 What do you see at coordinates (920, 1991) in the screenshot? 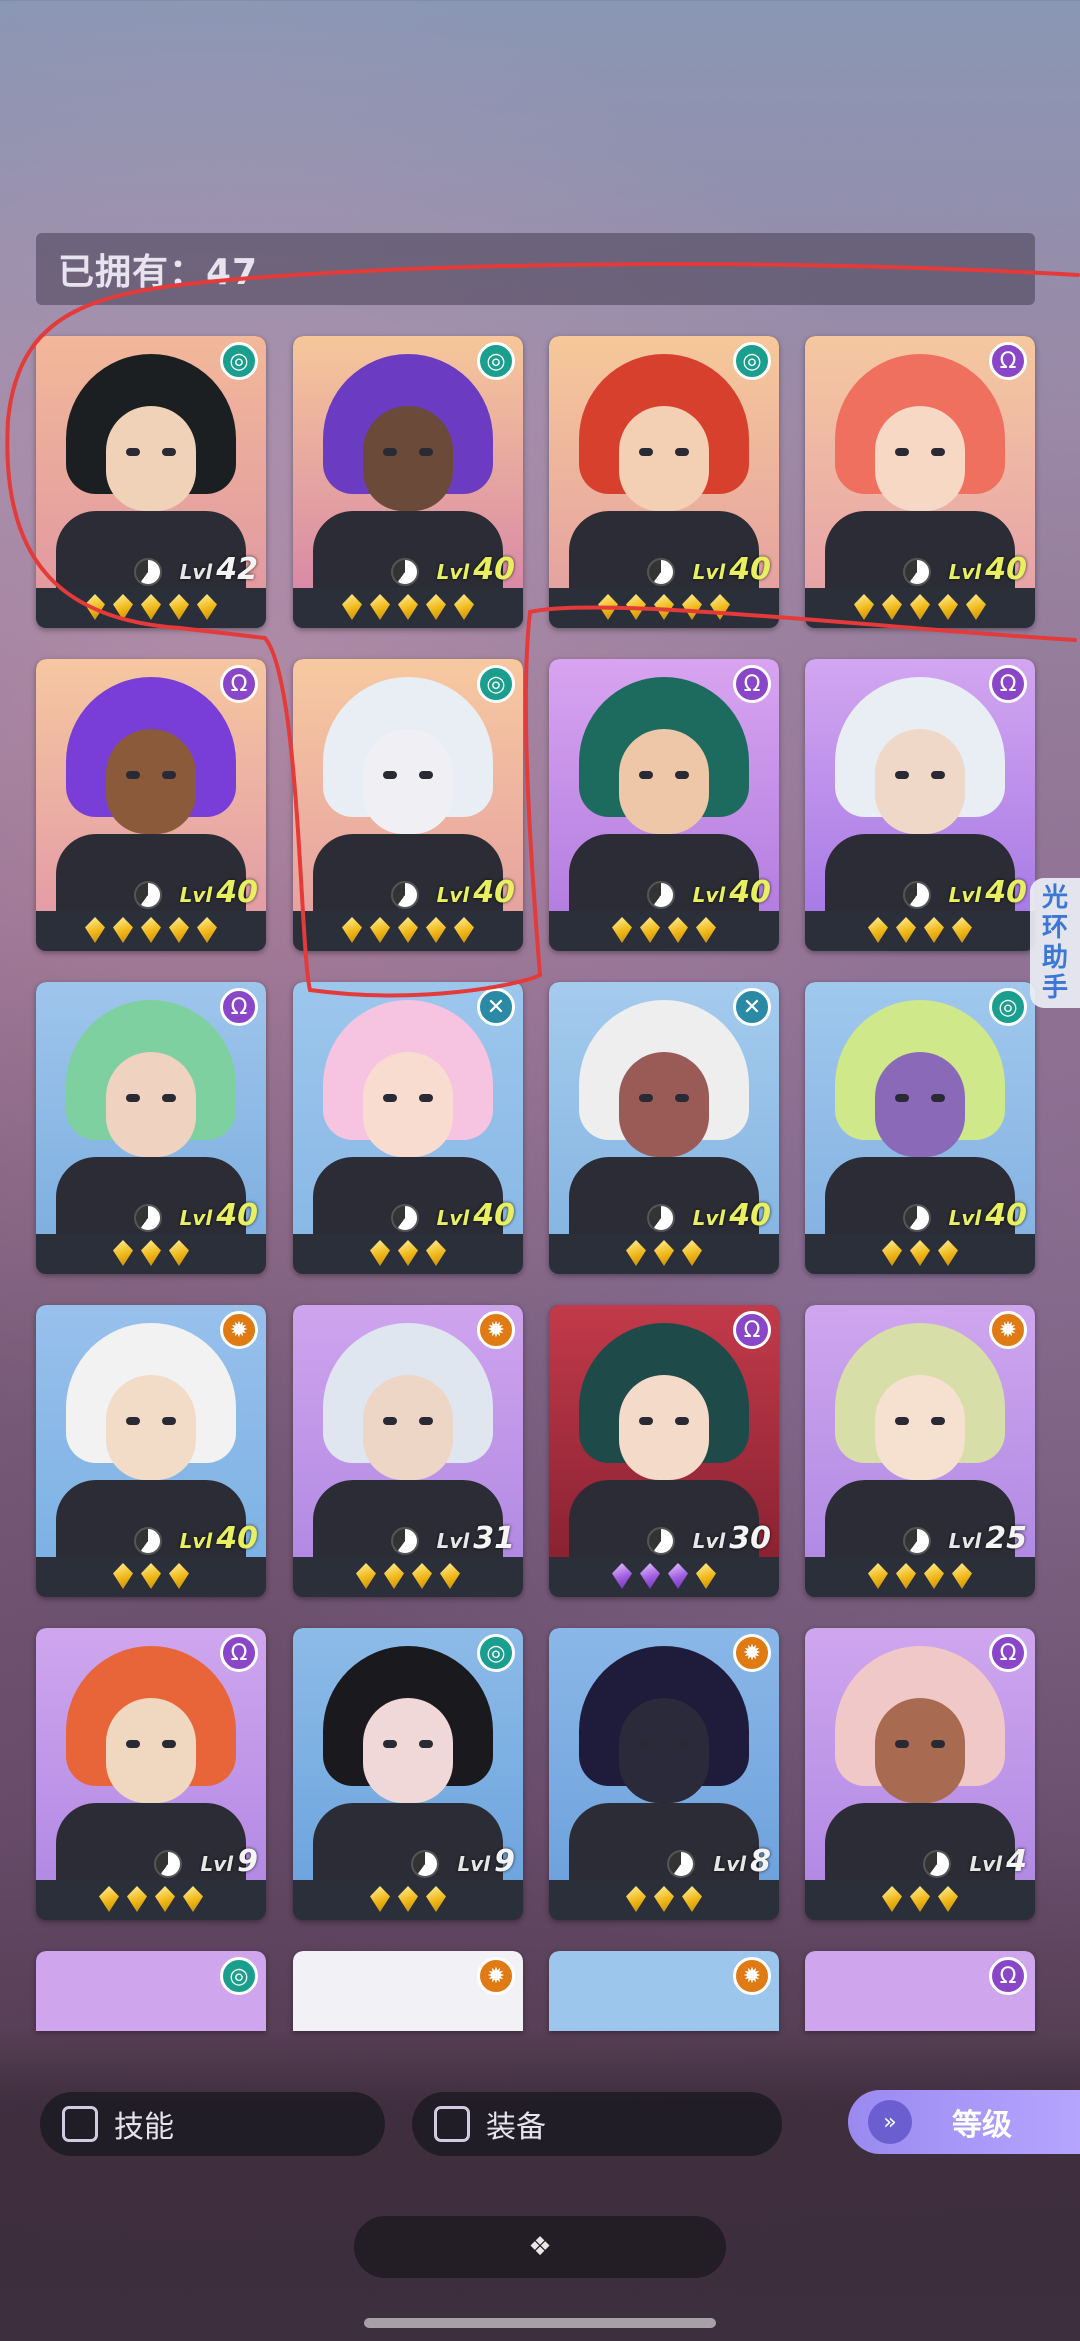
I see `hero-card-partial: Ω` at bounding box center [920, 1991].